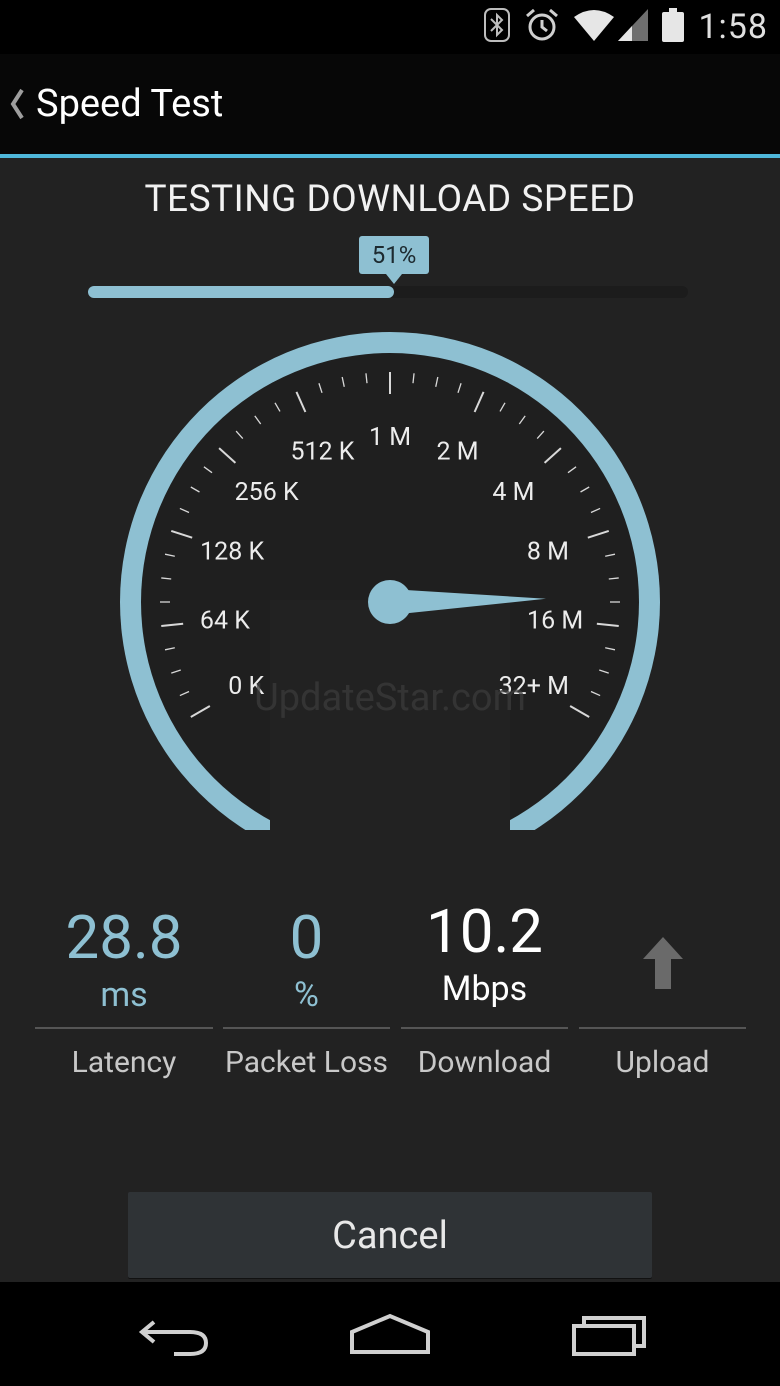 The height and width of the screenshot is (1386, 780). What do you see at coordinates (306, 1062) in the screenshot?
I see `packet-loss-label: Packet Loss` at bounding box center [306, 1062].